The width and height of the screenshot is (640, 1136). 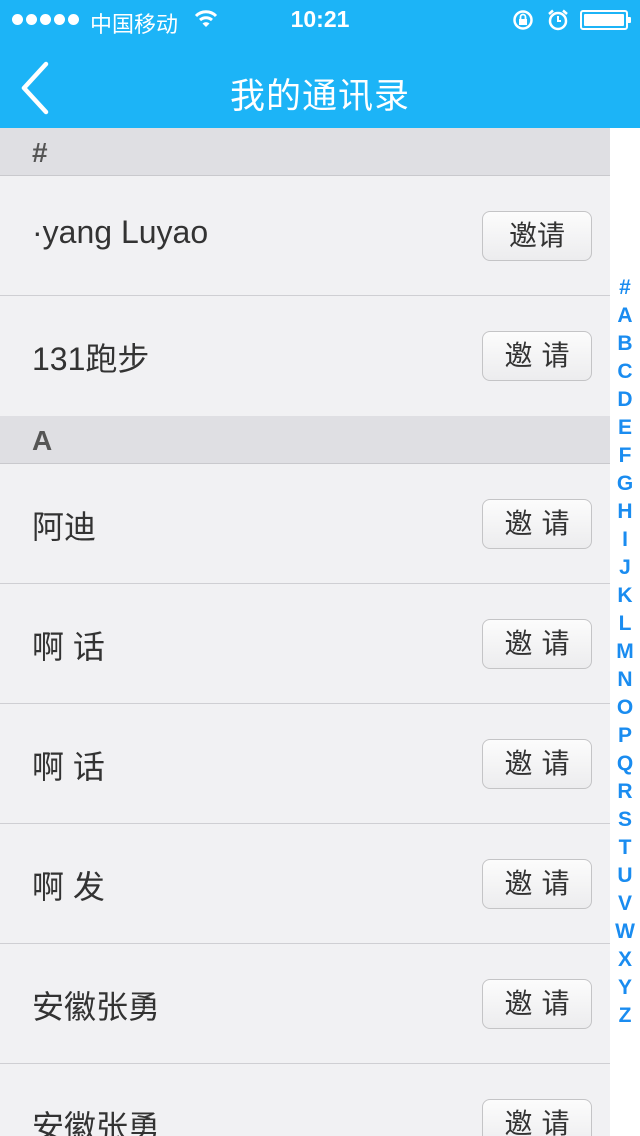 What do you see at coordinates (625, 736) in the screenshot?
I see `index-letter: P` at bounding box center [625, 736].